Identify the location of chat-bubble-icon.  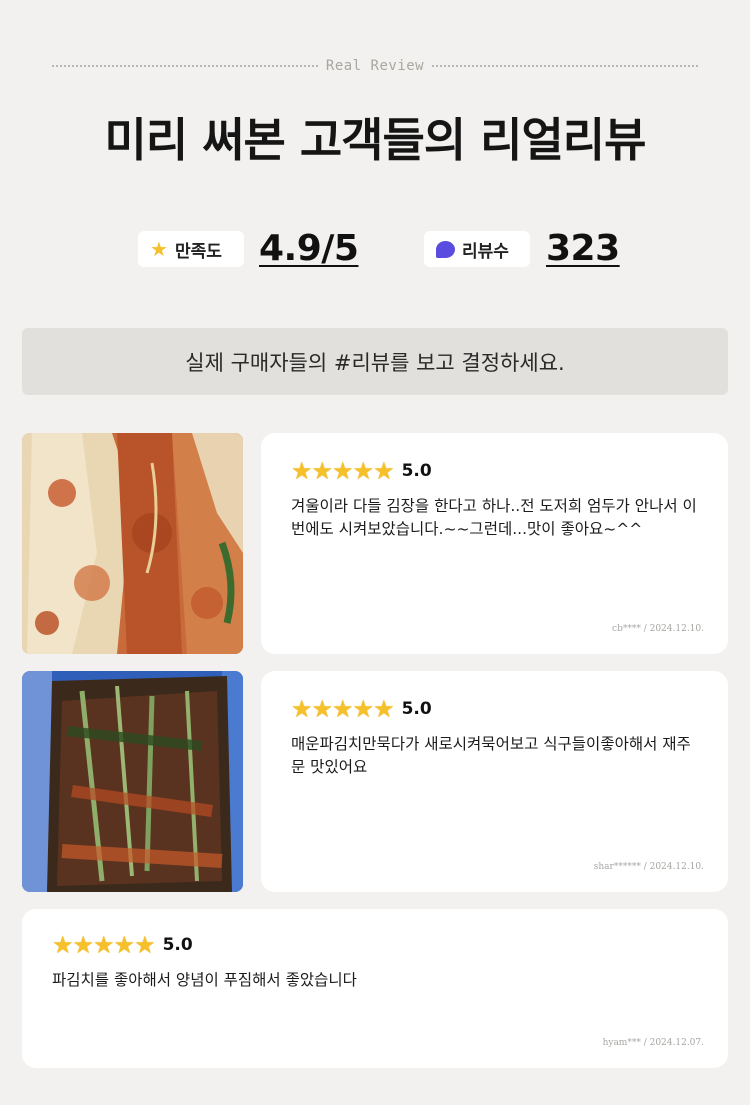
(445, 249).